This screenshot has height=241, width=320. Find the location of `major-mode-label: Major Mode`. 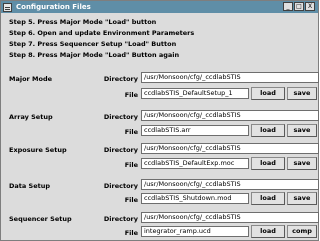

major-mode-label: Major Mode is located at coordinates (31, 79).